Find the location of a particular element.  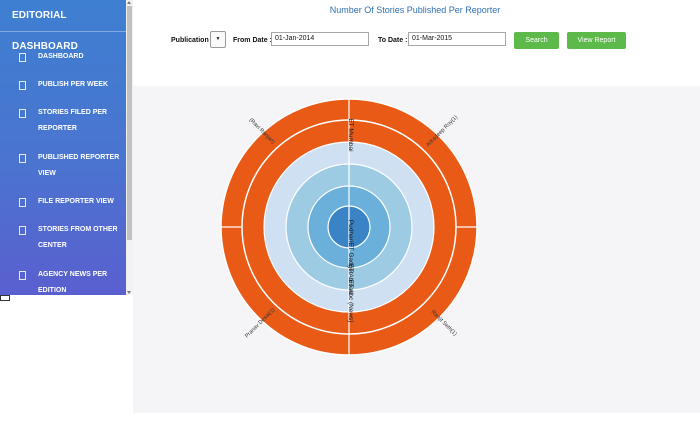

footer-strip is located at coordinates (350, 424).